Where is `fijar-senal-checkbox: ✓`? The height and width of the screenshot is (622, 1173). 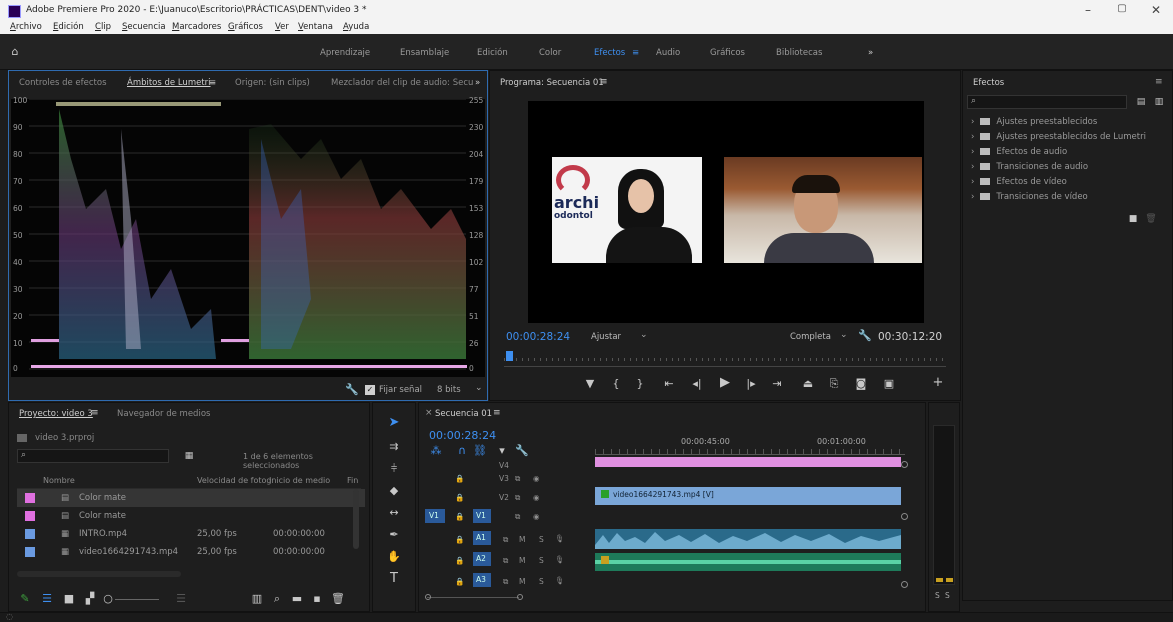 fijar-senal-checkbox: ✓ is located at coordinates (370, 390).